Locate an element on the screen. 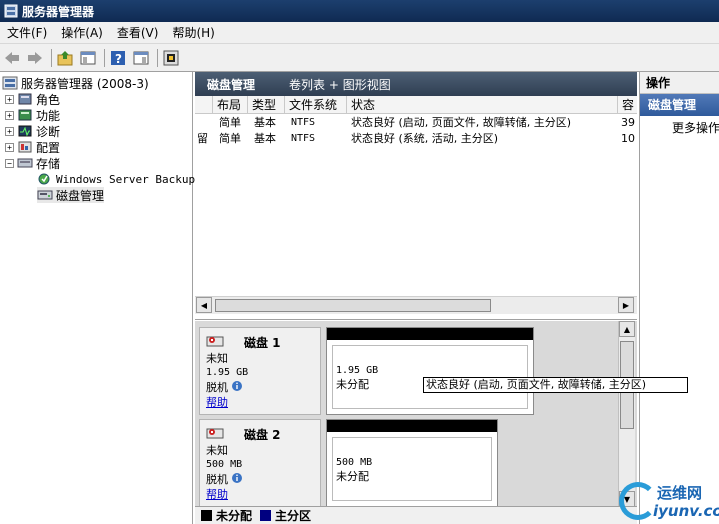 The width and height of the screenshot is (719, 524). disk-name: 磁盘 2 is located at coordinates (262, 435).